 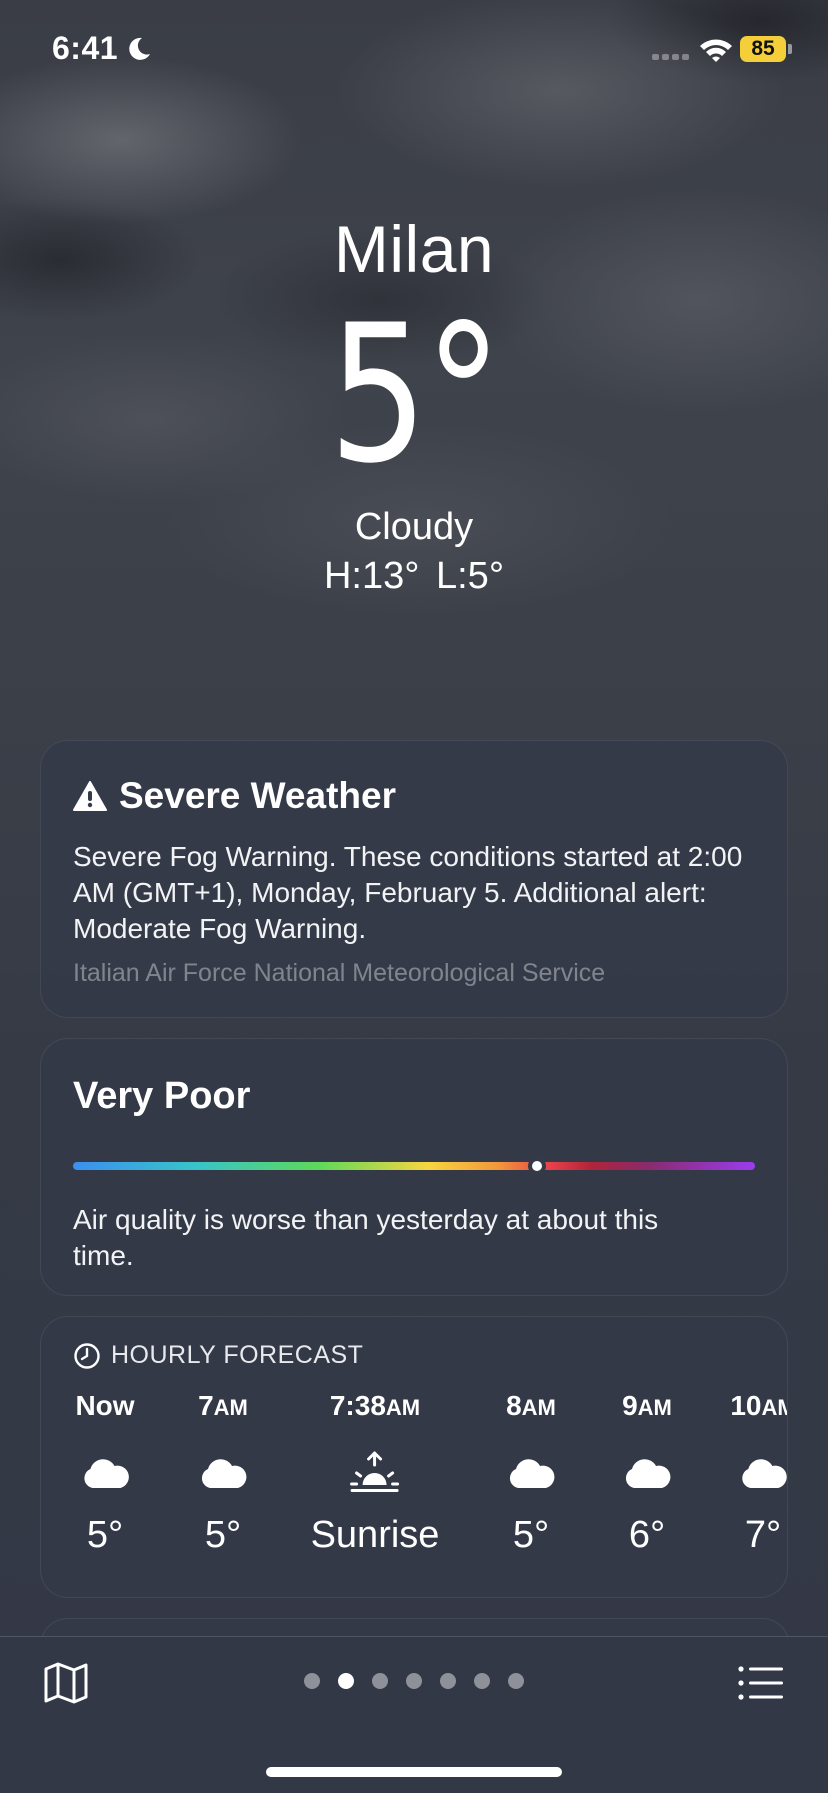 What do you see at coordinates (536, 1166) in the screenshot?
I see `air-quality-marker` at bounding box center [536, 1166].